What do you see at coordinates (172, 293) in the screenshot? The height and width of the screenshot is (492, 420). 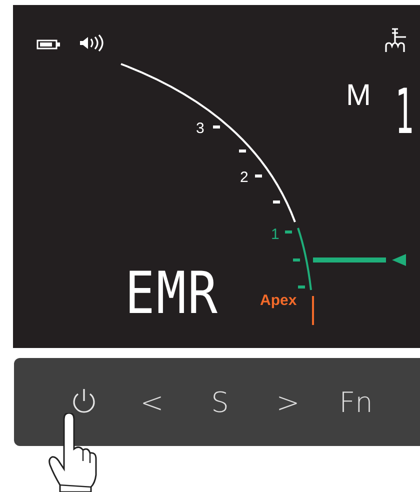 I see `function-label: EMR` at bounding box center [172, 293].